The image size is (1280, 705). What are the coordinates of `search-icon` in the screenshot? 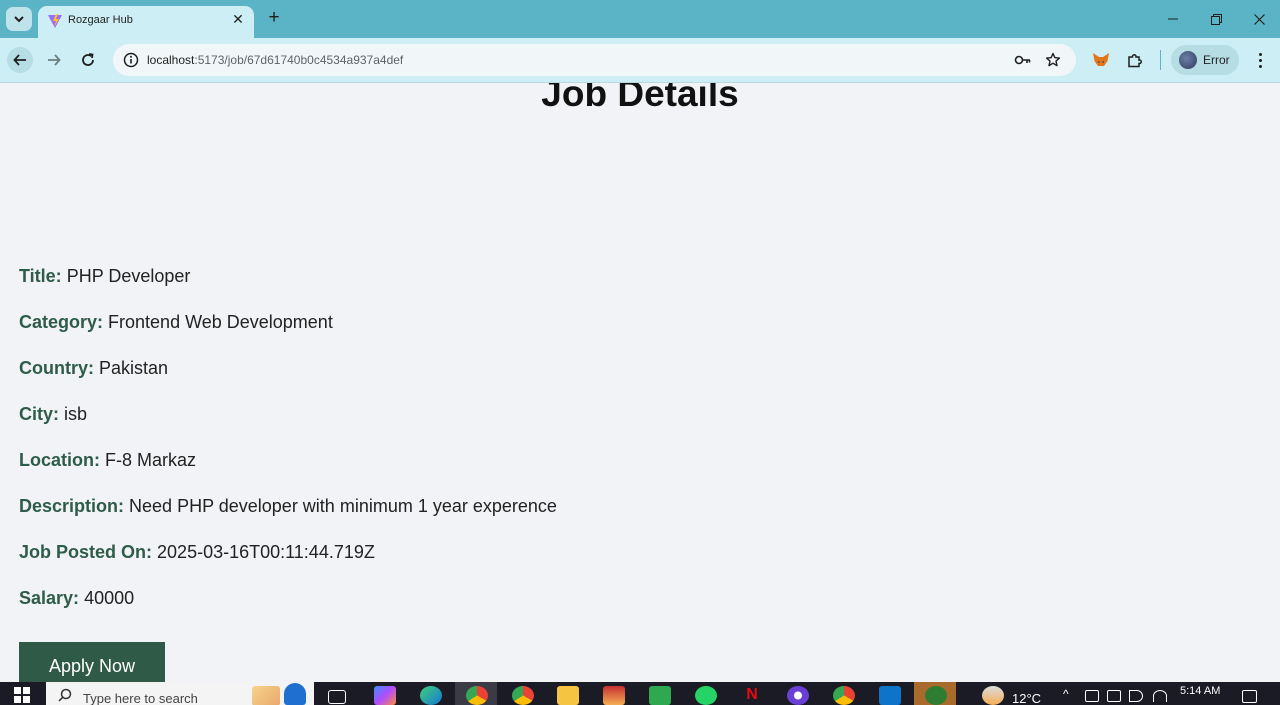 It's located at (65, 695).